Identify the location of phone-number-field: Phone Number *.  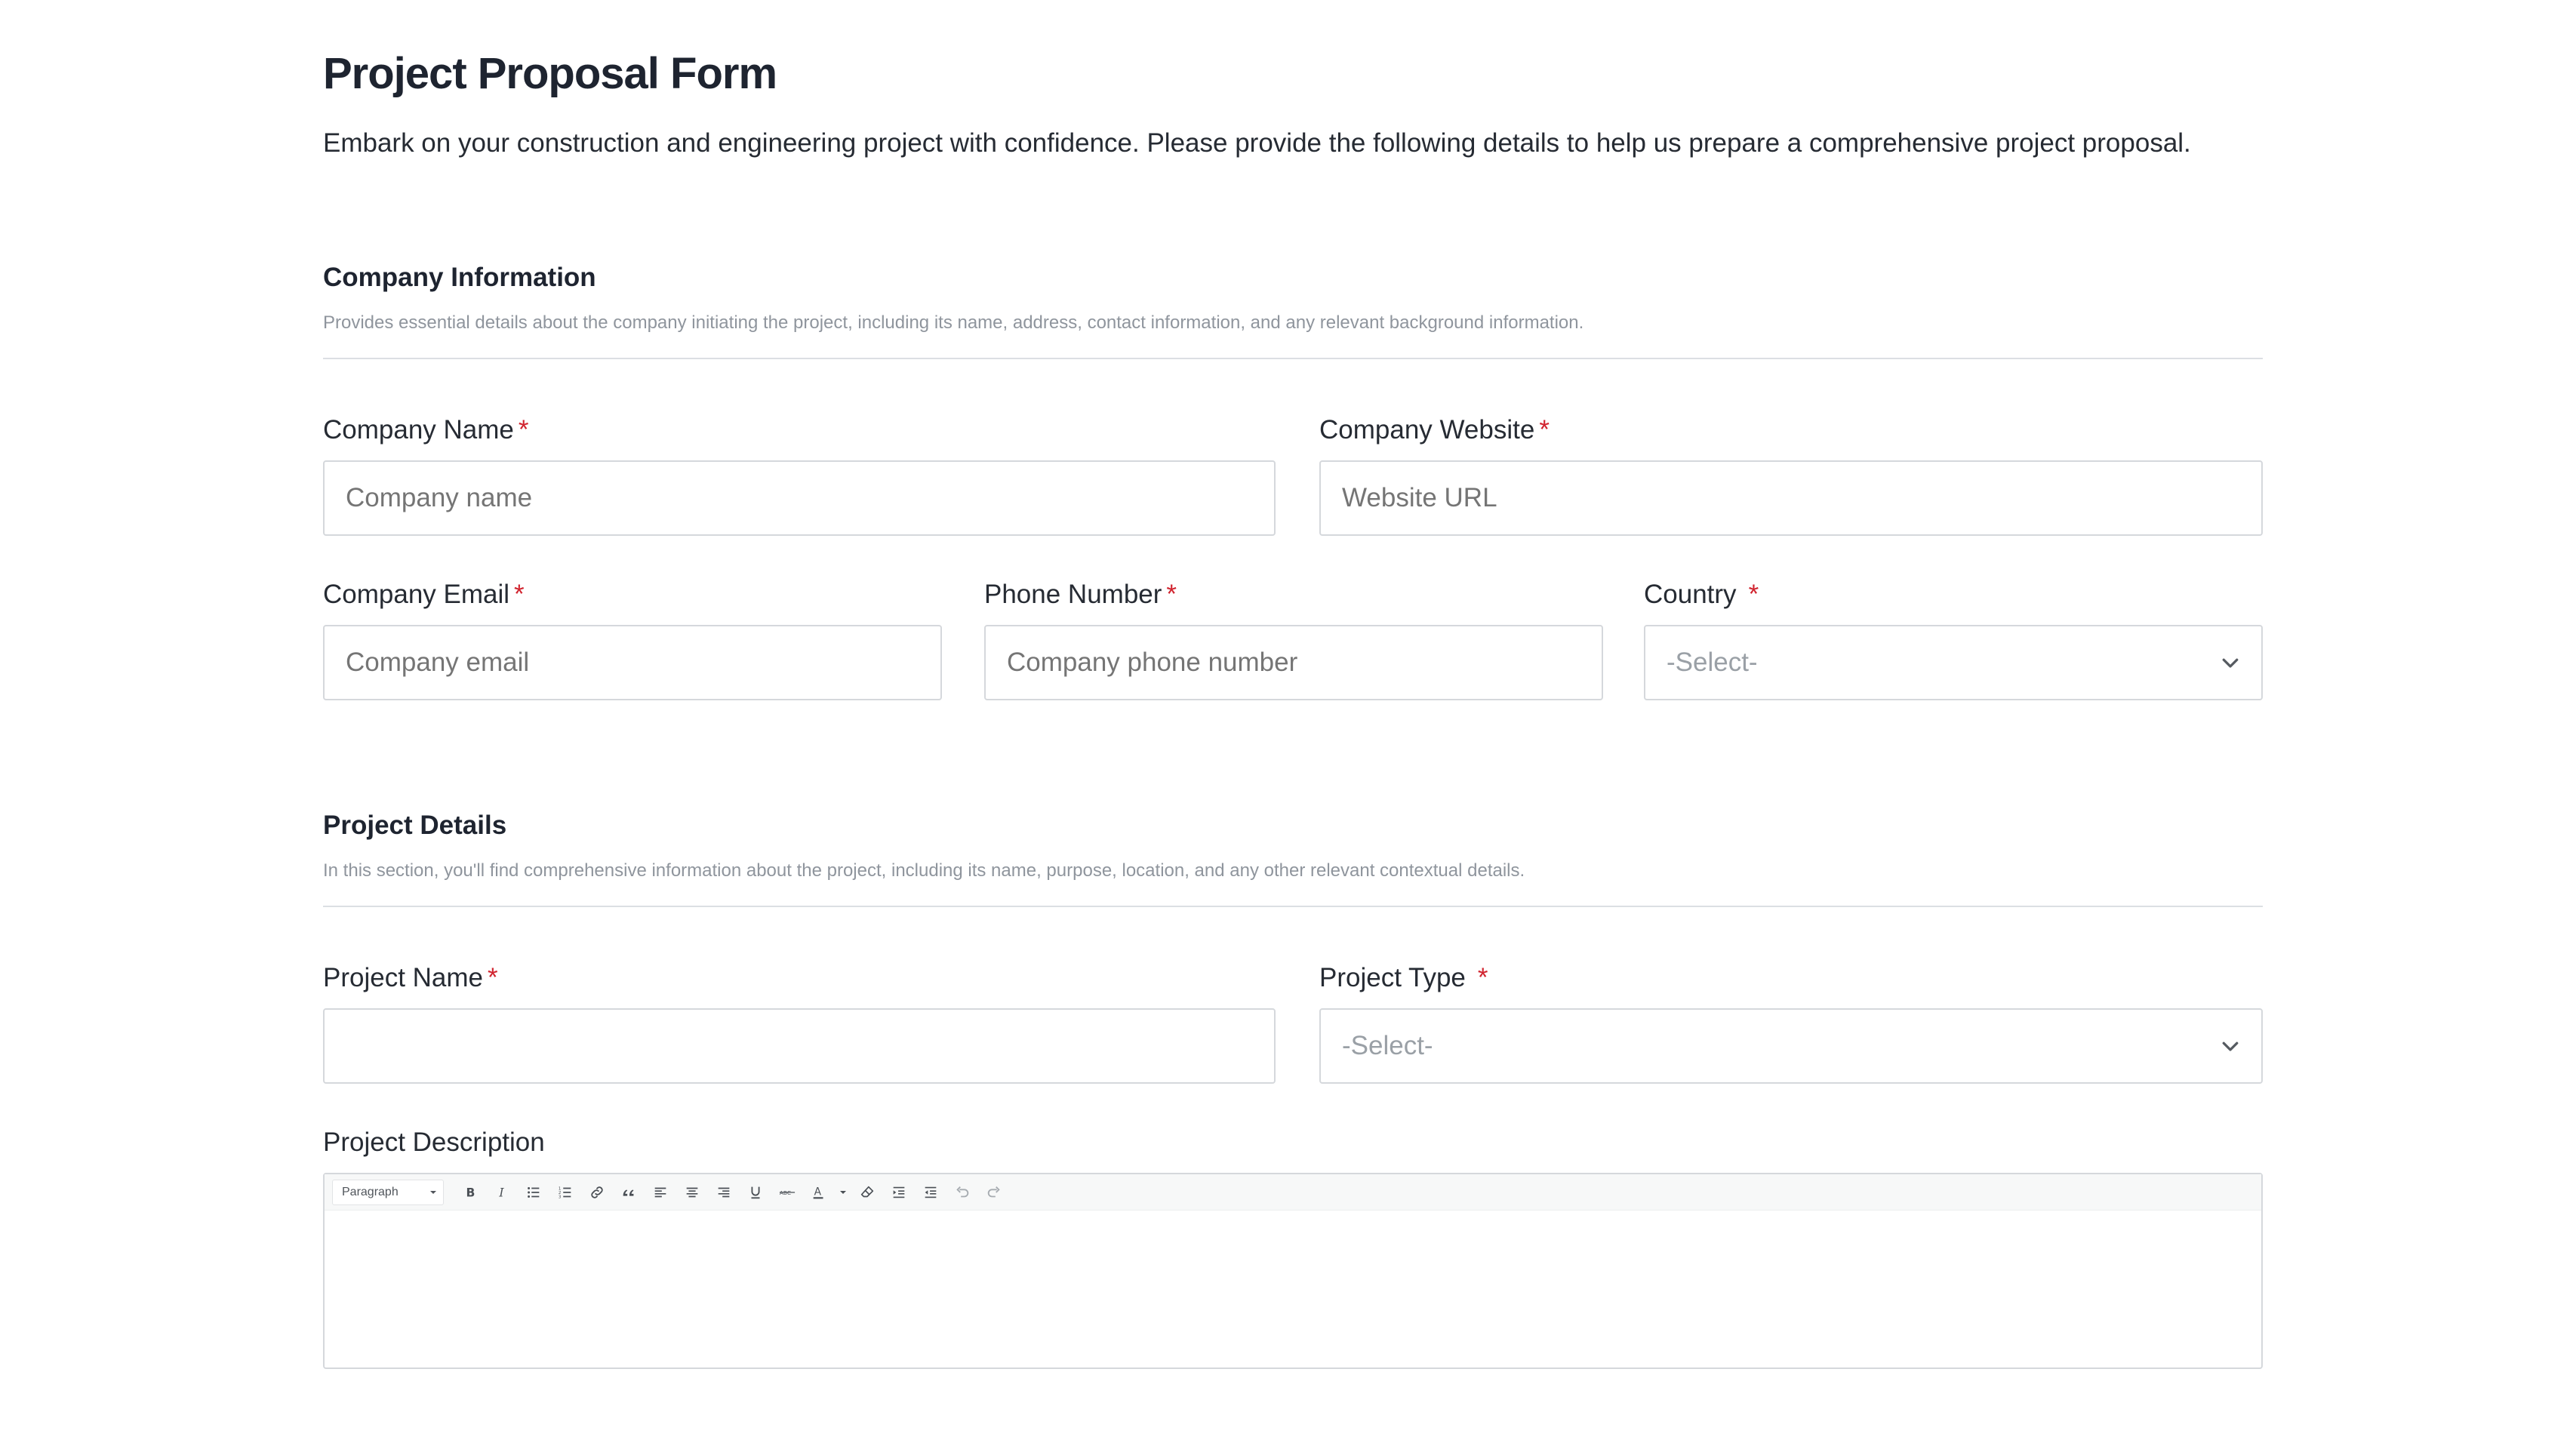
(1293, 639).